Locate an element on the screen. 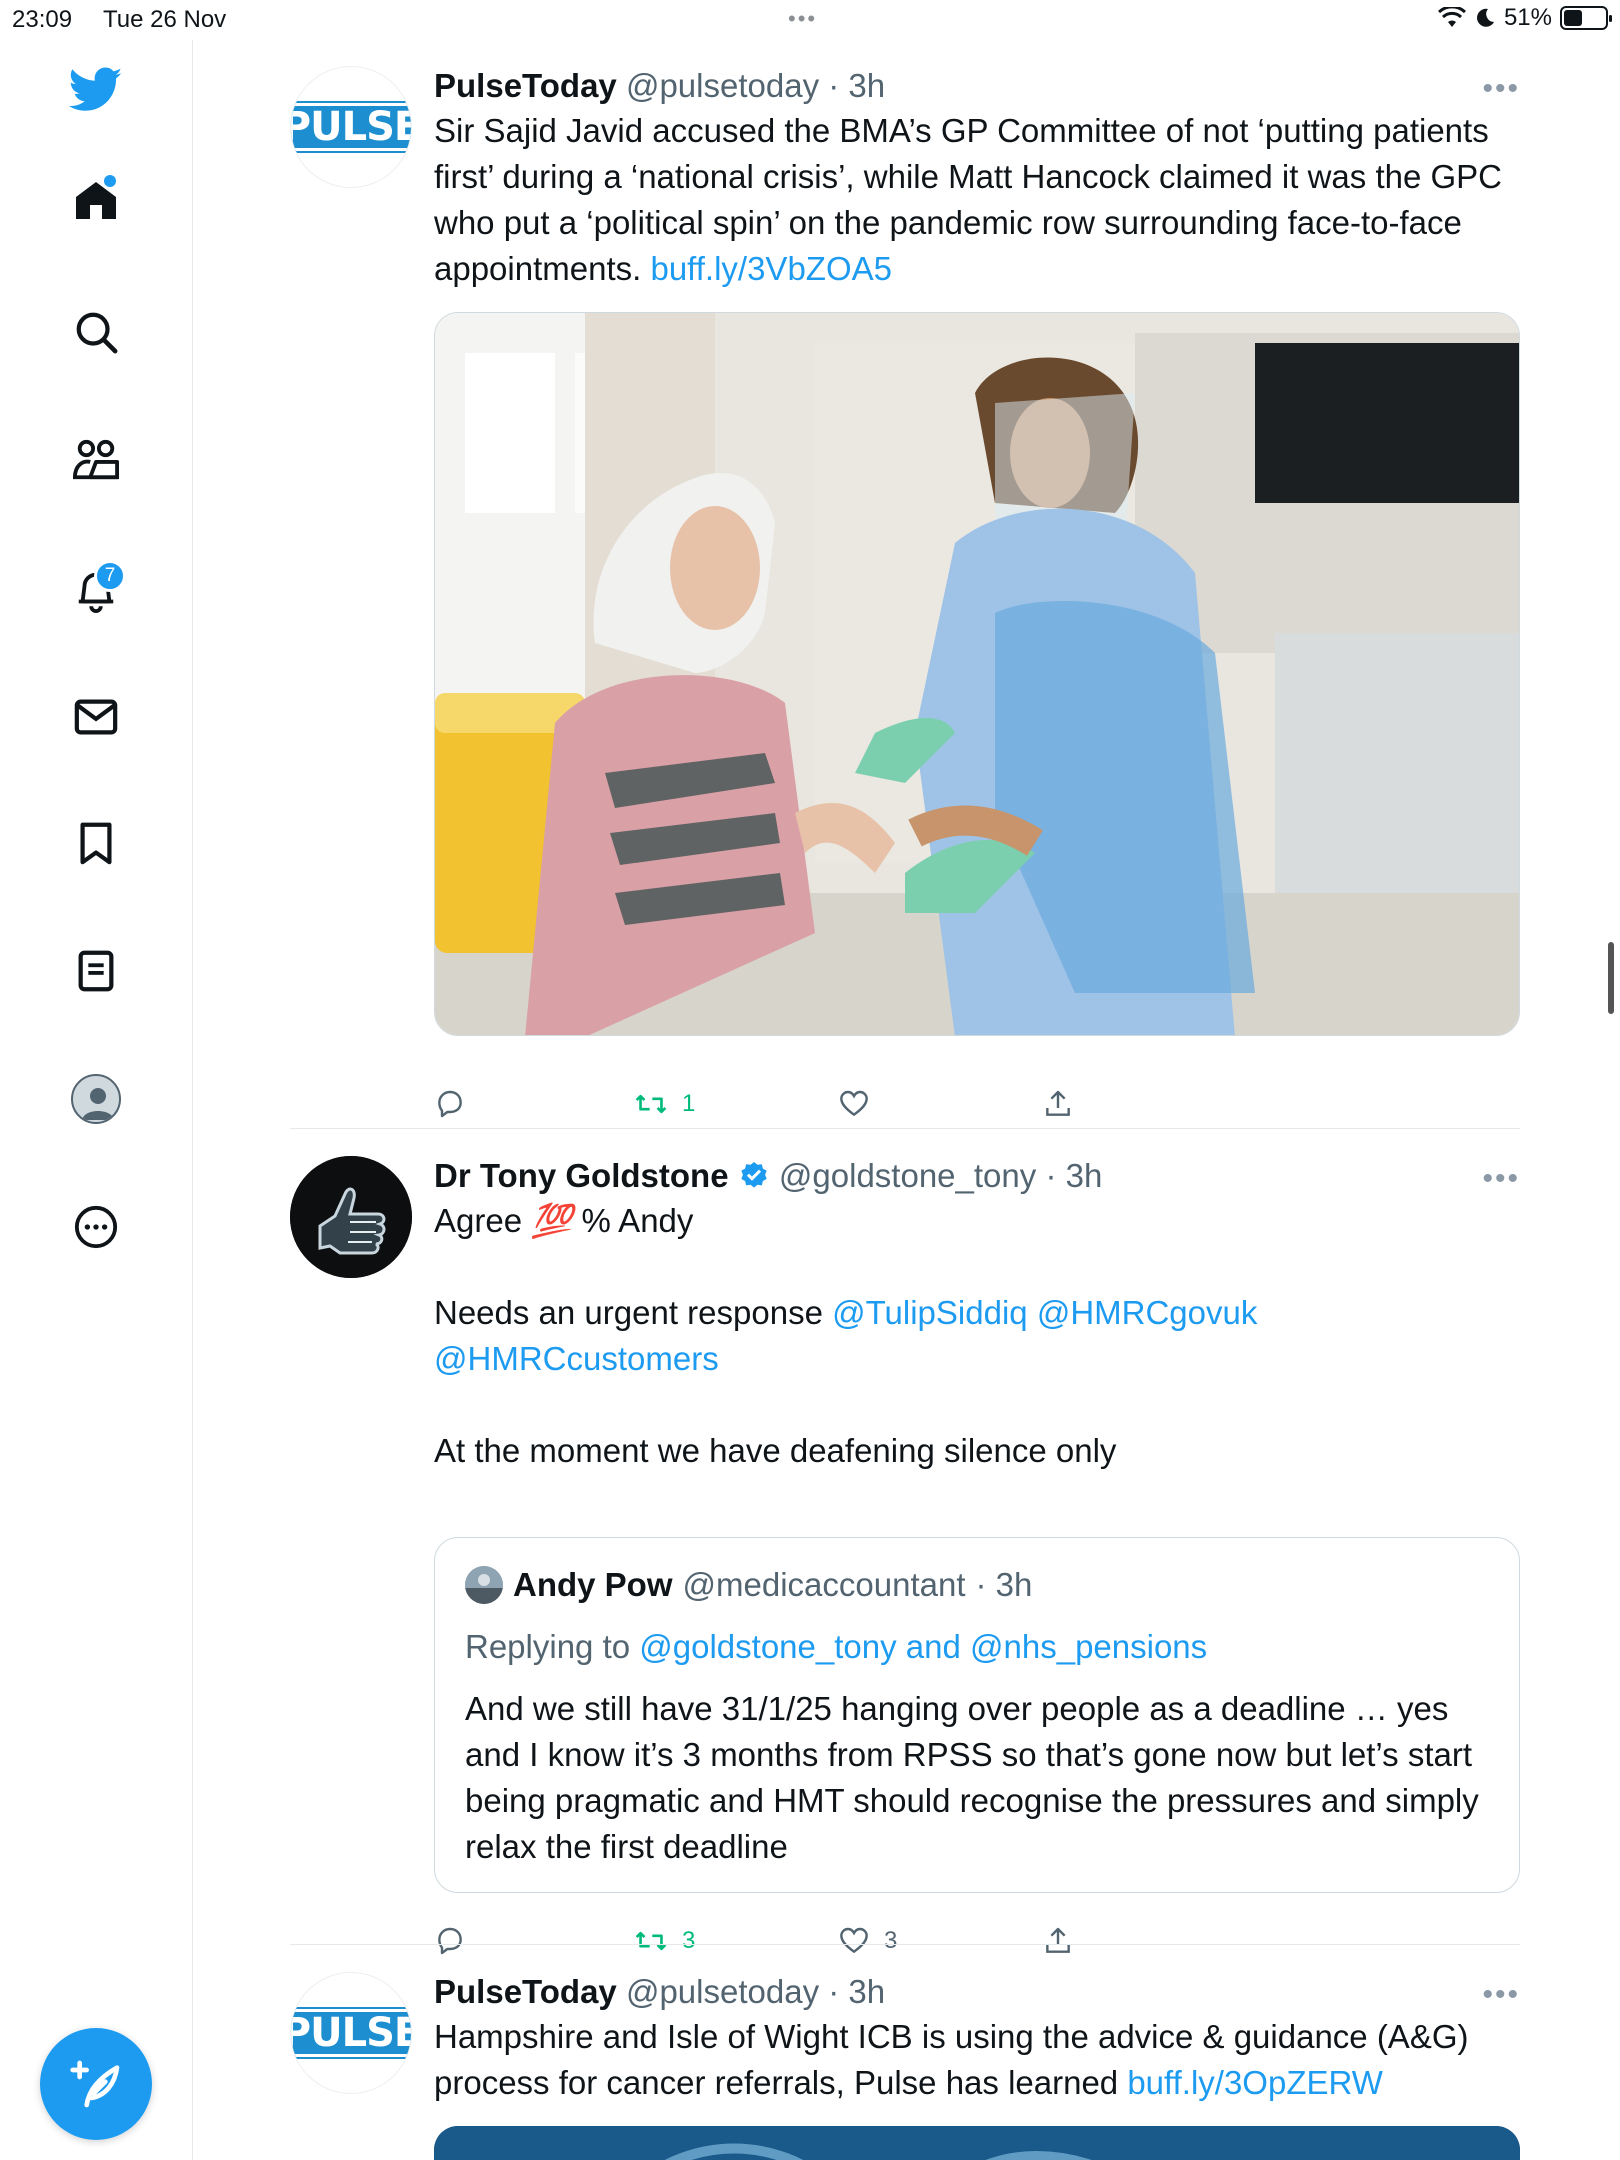 This screenshot has height=2160, width=1620. feather-plus-icon is located at coordinates (95, 2084).